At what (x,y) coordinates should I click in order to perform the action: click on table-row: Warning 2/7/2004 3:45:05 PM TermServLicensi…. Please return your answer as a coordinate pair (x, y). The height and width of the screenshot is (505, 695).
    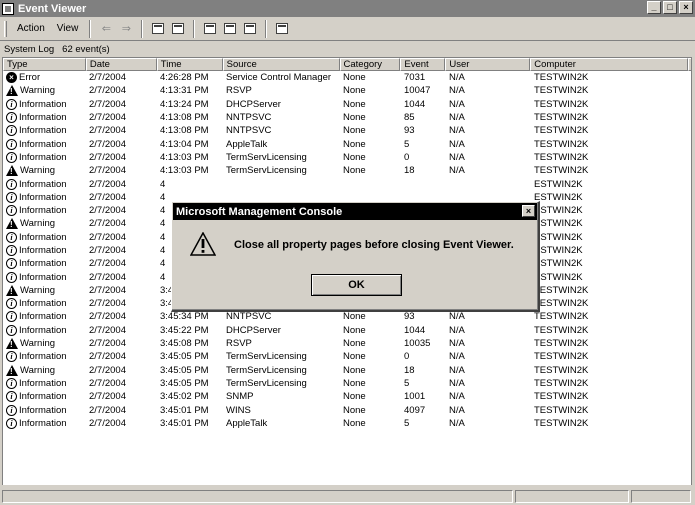
    Looking at the image, I should click on (348, 370).